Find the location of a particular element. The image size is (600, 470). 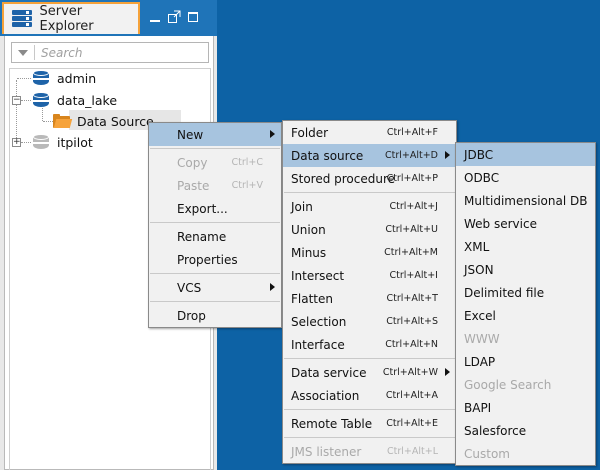

menu-item-google-search: Google Search is located at coordinates (508, 384).